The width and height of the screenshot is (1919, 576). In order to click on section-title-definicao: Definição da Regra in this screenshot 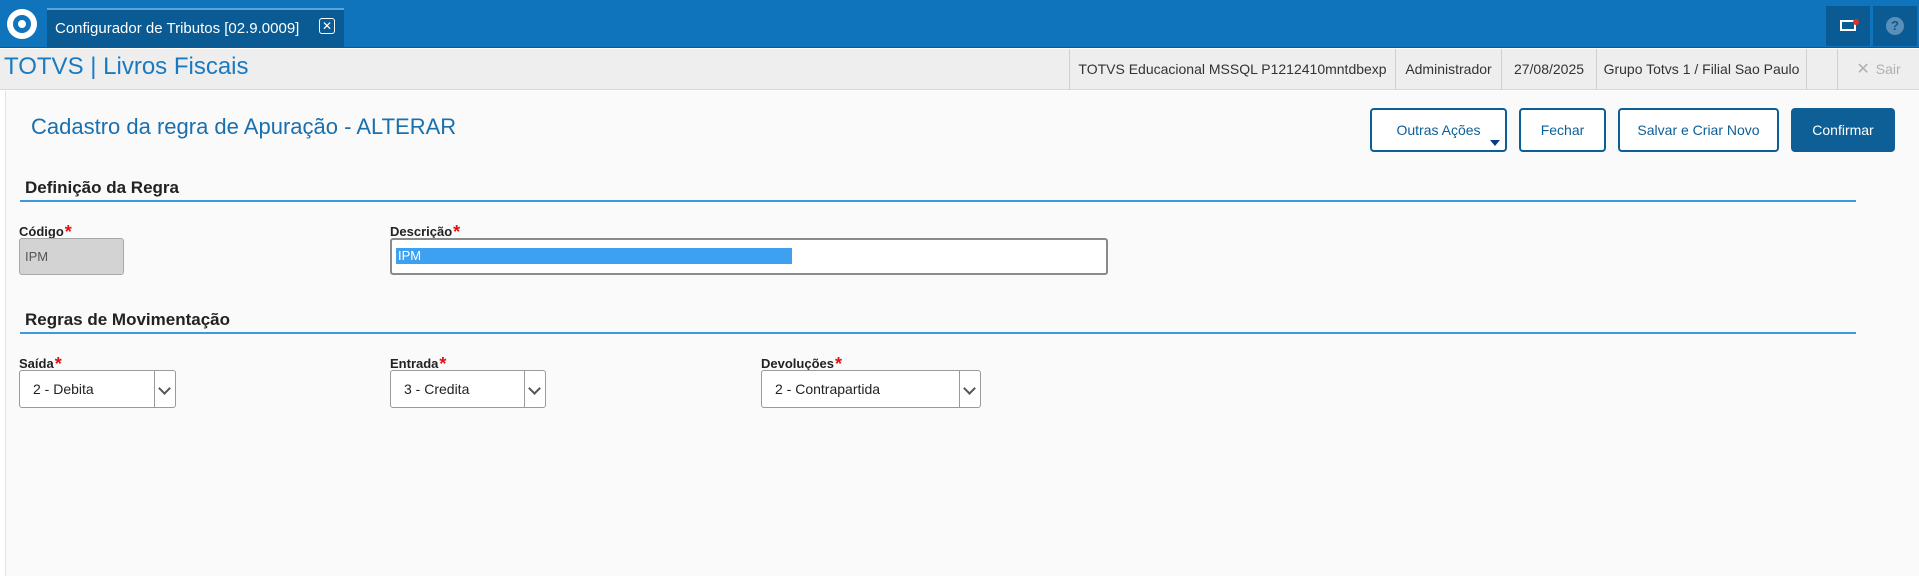, I will do `click(102, 187)`.